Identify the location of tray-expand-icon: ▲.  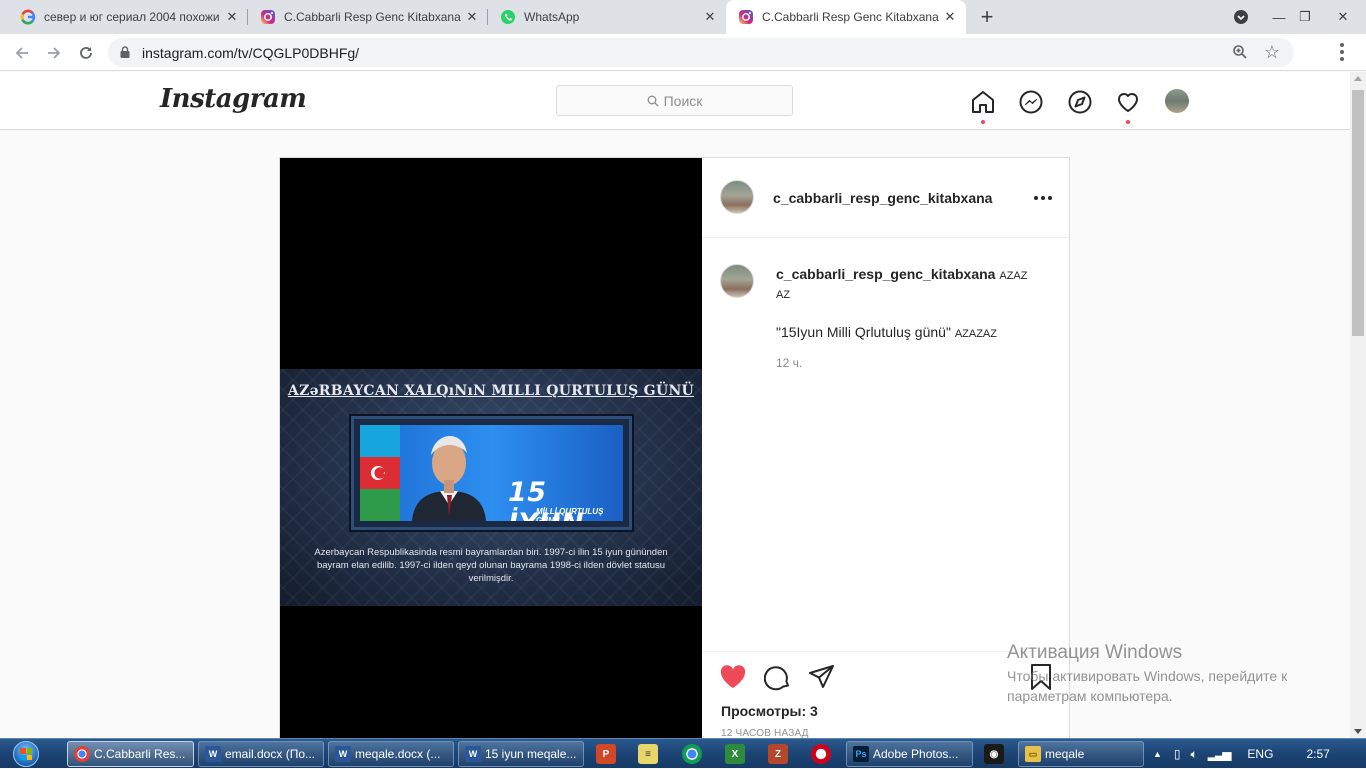
(1157, 754).